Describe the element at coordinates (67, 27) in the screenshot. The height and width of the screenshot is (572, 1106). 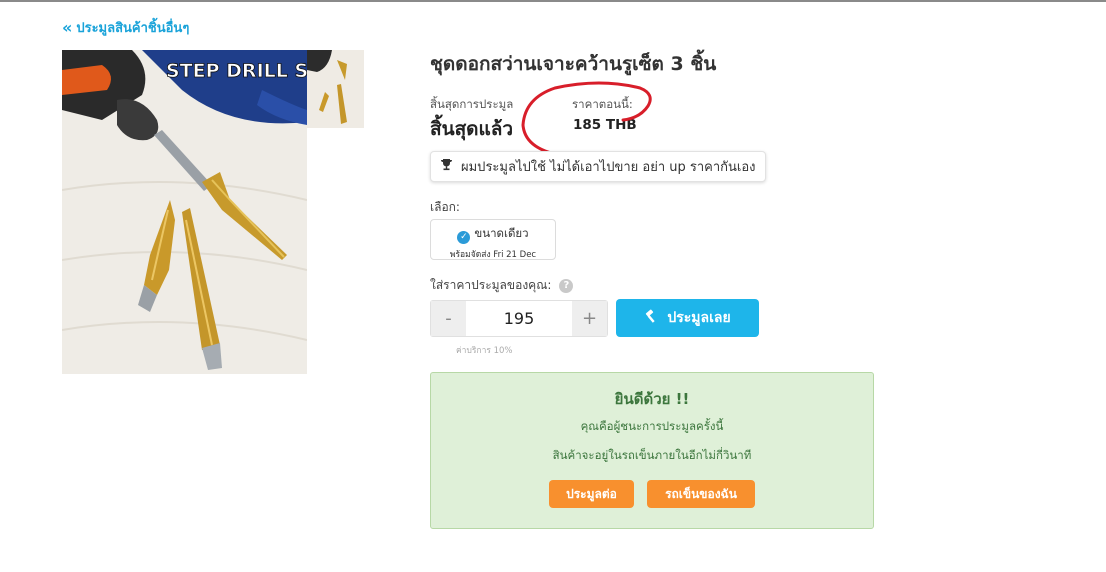
I see `double-chevron-left-icon: «` at that location.